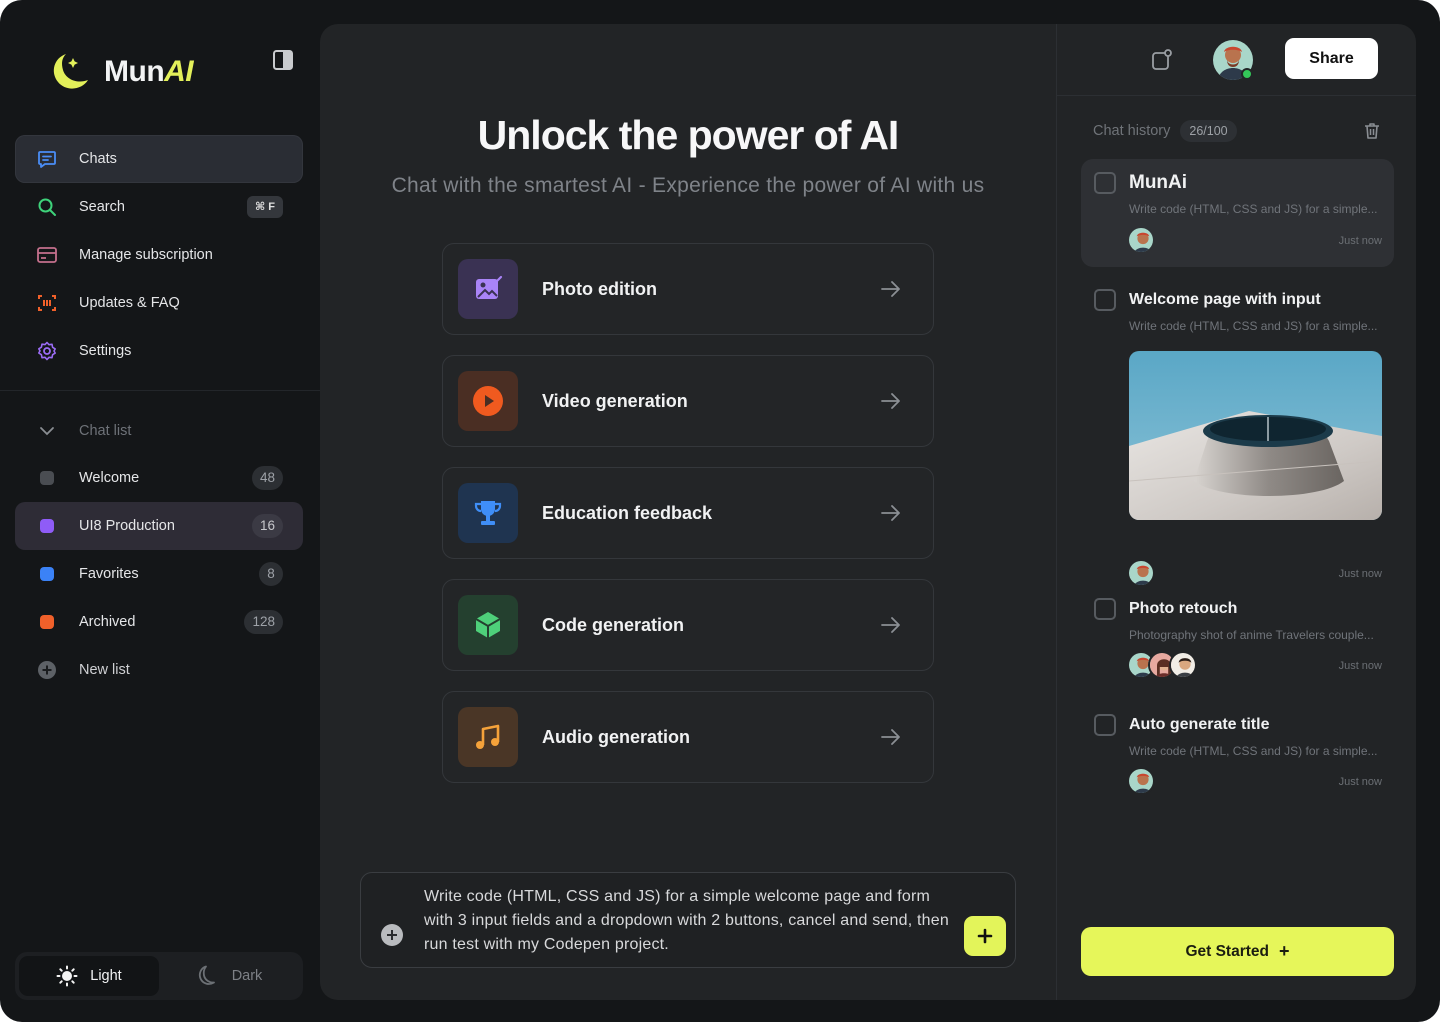 The height and width of the screenshot is (1024, 1440). I want to click on nav-item-chats: Chats, so click(159, 159).